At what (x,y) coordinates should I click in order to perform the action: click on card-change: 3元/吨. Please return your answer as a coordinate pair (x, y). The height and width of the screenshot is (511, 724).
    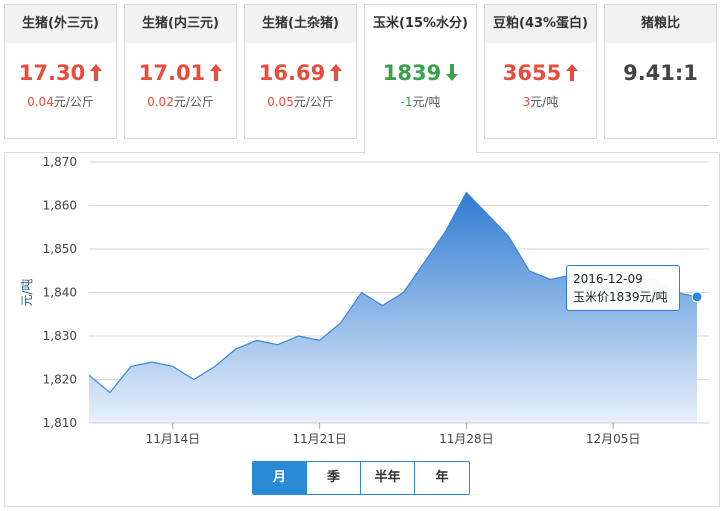
    Looking at the image, I should click on (540, 101).